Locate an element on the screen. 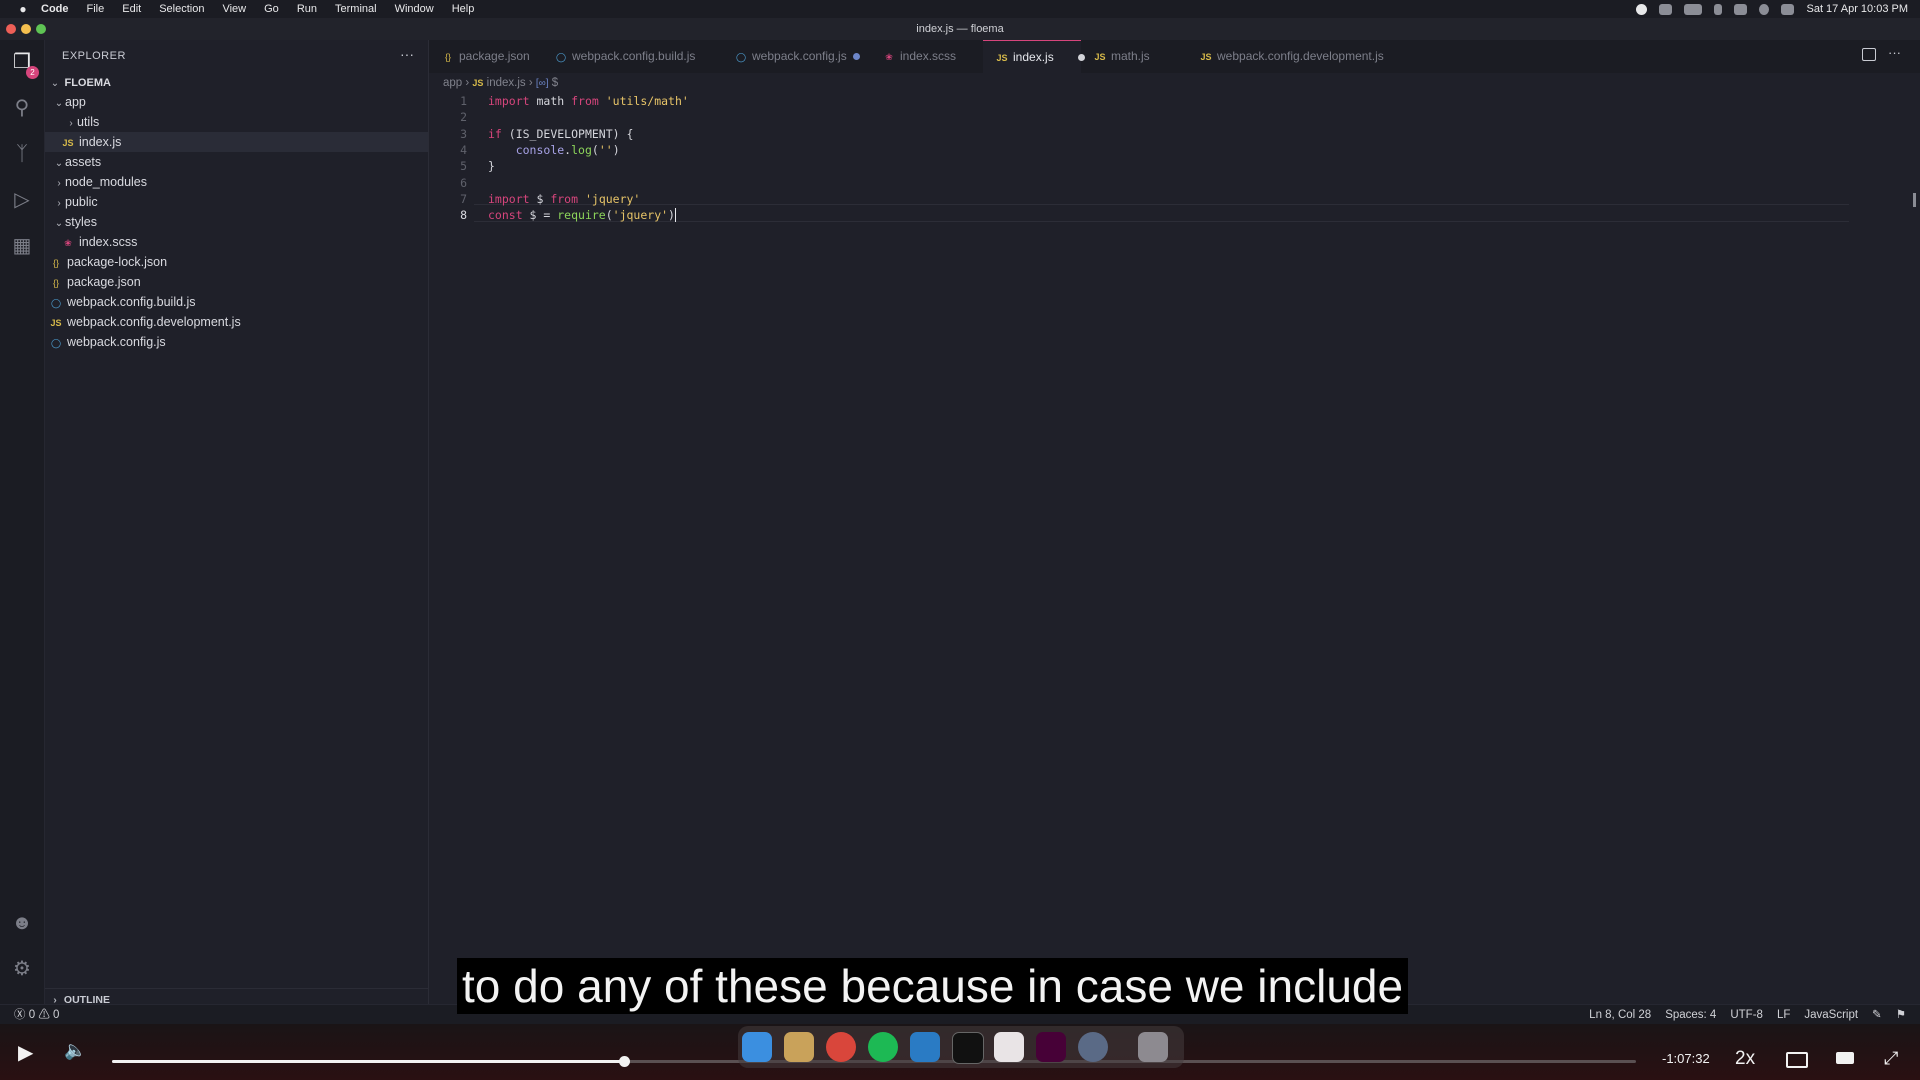 The image size is (1920, 1080). cursor-position: Ln 8, Col 28 is located at coordinates (1620, 1015).